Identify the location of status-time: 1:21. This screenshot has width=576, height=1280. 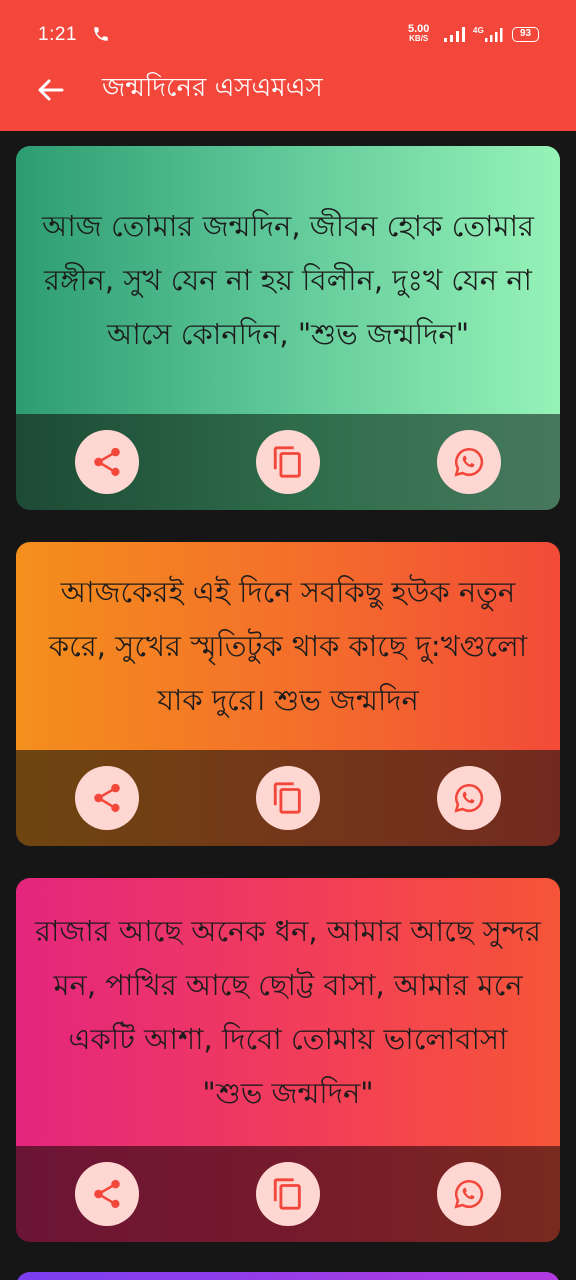
(57, 34).